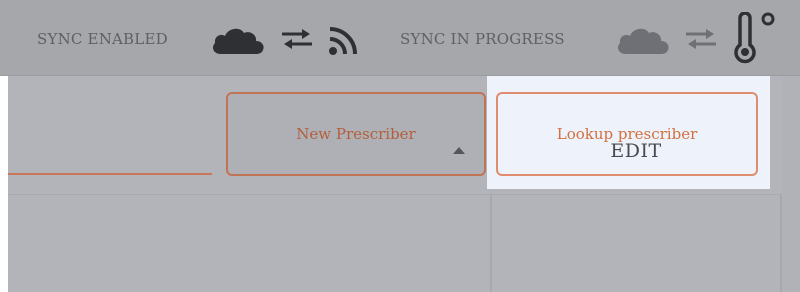 Image resolution: width=800 pixels, height=292 pixels. What do you see at coordinates (791, 184) in the screenshot?
I see `right-edge` at bounding box center [791, 184].